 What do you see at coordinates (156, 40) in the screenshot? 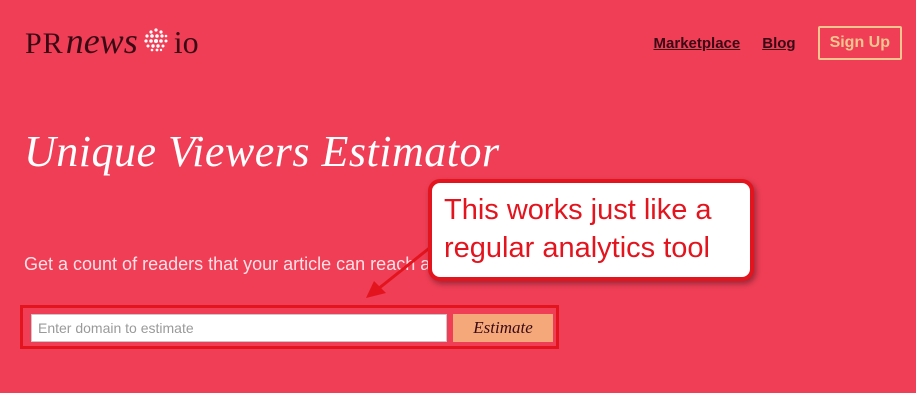
I see `logo-dots-icon` at bounding box center [156, 40].